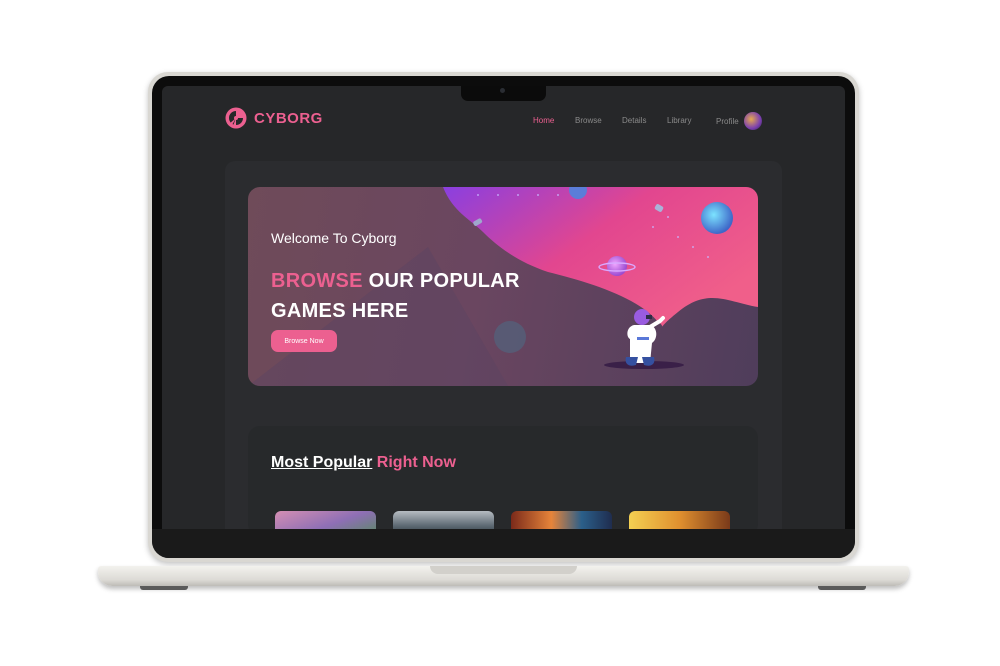 This screenshot has width=1000, height=666. Describe the element at coordinates (322, 462) in the screenshot. I see `section-title-main: Most Popular` at that location.